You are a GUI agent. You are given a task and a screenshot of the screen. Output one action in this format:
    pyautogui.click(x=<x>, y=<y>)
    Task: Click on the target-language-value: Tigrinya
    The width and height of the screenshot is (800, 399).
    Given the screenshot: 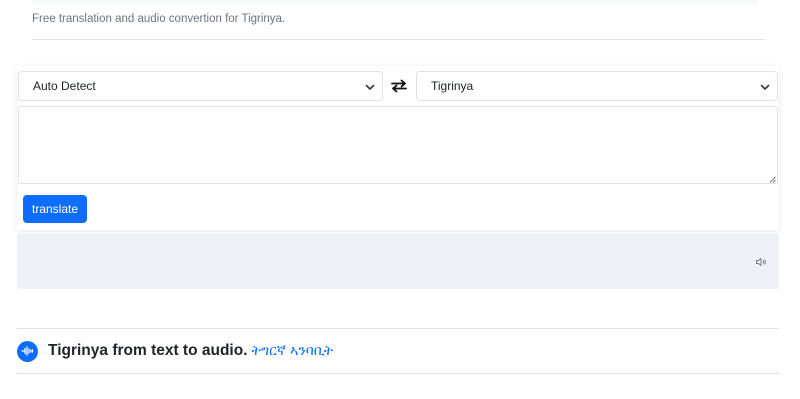 What is the action you would take?
    pyautogui.click(x=452, y=86)
    